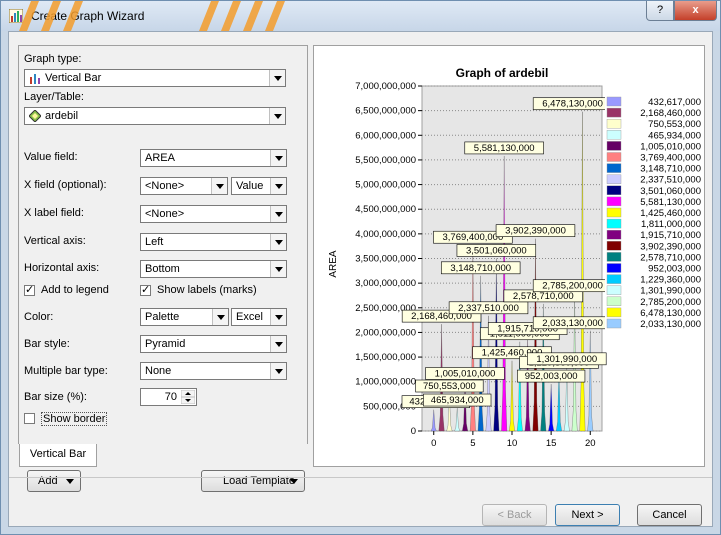 The width and height of the screenshot is (721, 535). Describe the element at coordinates (535, 231) in the screenshot. I see `data-label-text: 3,902,390,000` at that location.